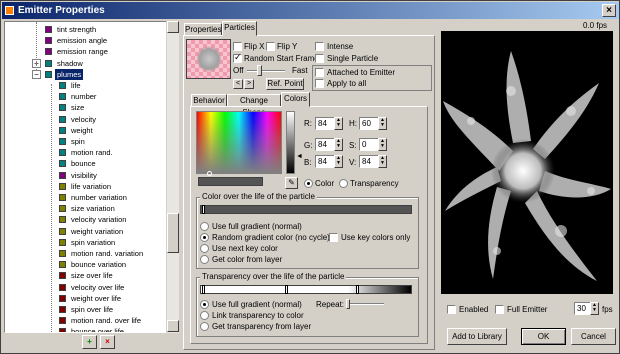 This screenshot has width=620, height=354. I want to click on v-spinner: ▲ ▼, so click(382, 161).